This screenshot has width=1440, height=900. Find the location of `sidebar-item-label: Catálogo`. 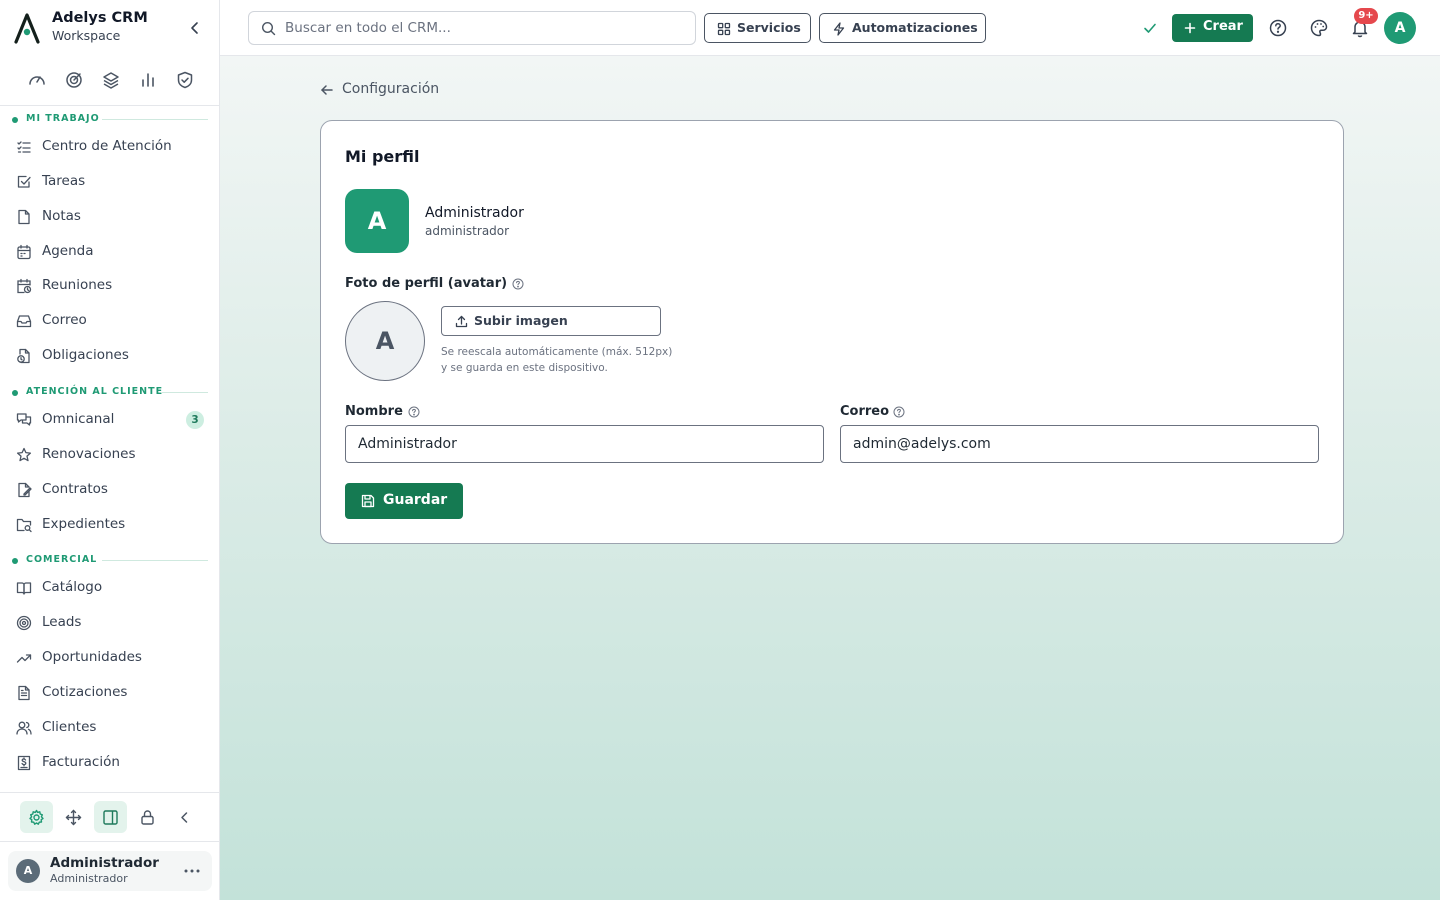

sidebar-item-label: Catálogo is located at coordinates (72, 587).